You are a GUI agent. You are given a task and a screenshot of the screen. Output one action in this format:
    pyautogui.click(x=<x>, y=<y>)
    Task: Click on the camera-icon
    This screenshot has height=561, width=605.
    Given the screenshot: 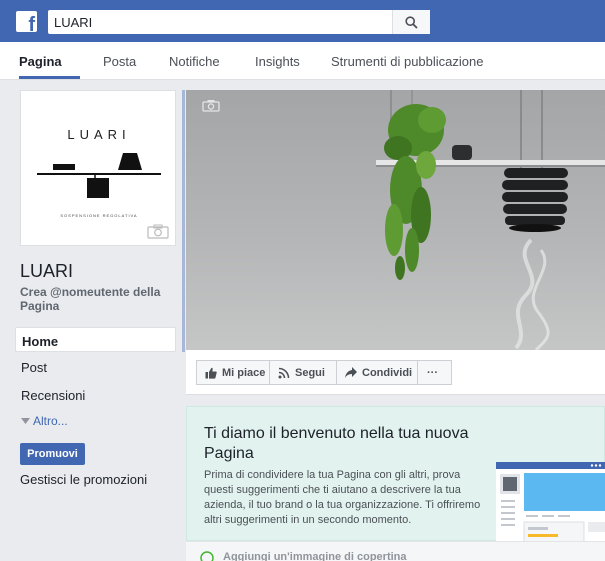 What is the action you would take?
    pyautogui.click(x=158, y=231)
    